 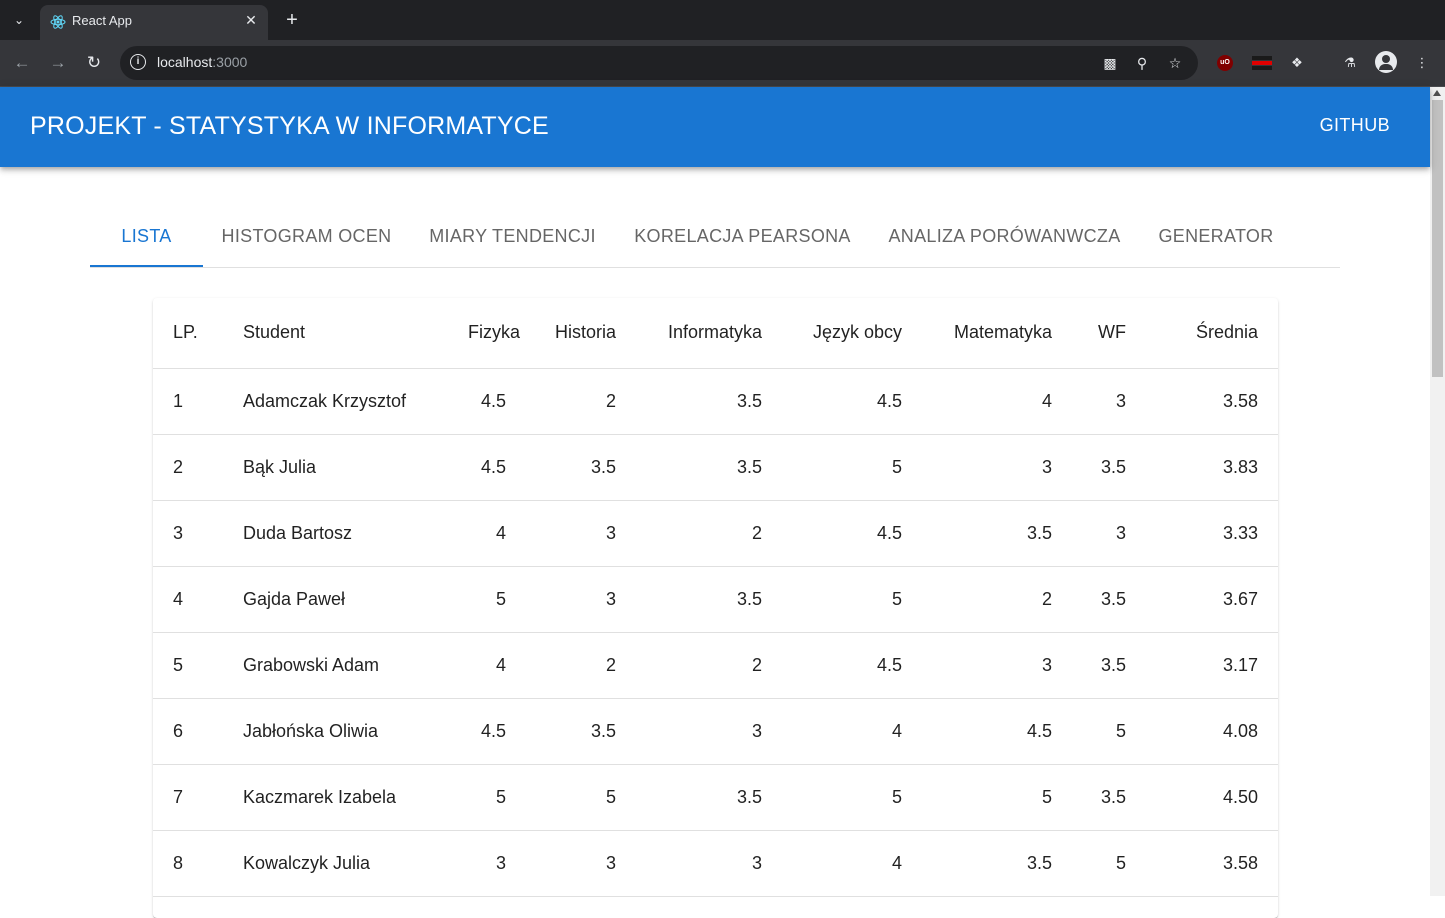 I want to click on header-wf: WF, so click(x=1109, y=333).